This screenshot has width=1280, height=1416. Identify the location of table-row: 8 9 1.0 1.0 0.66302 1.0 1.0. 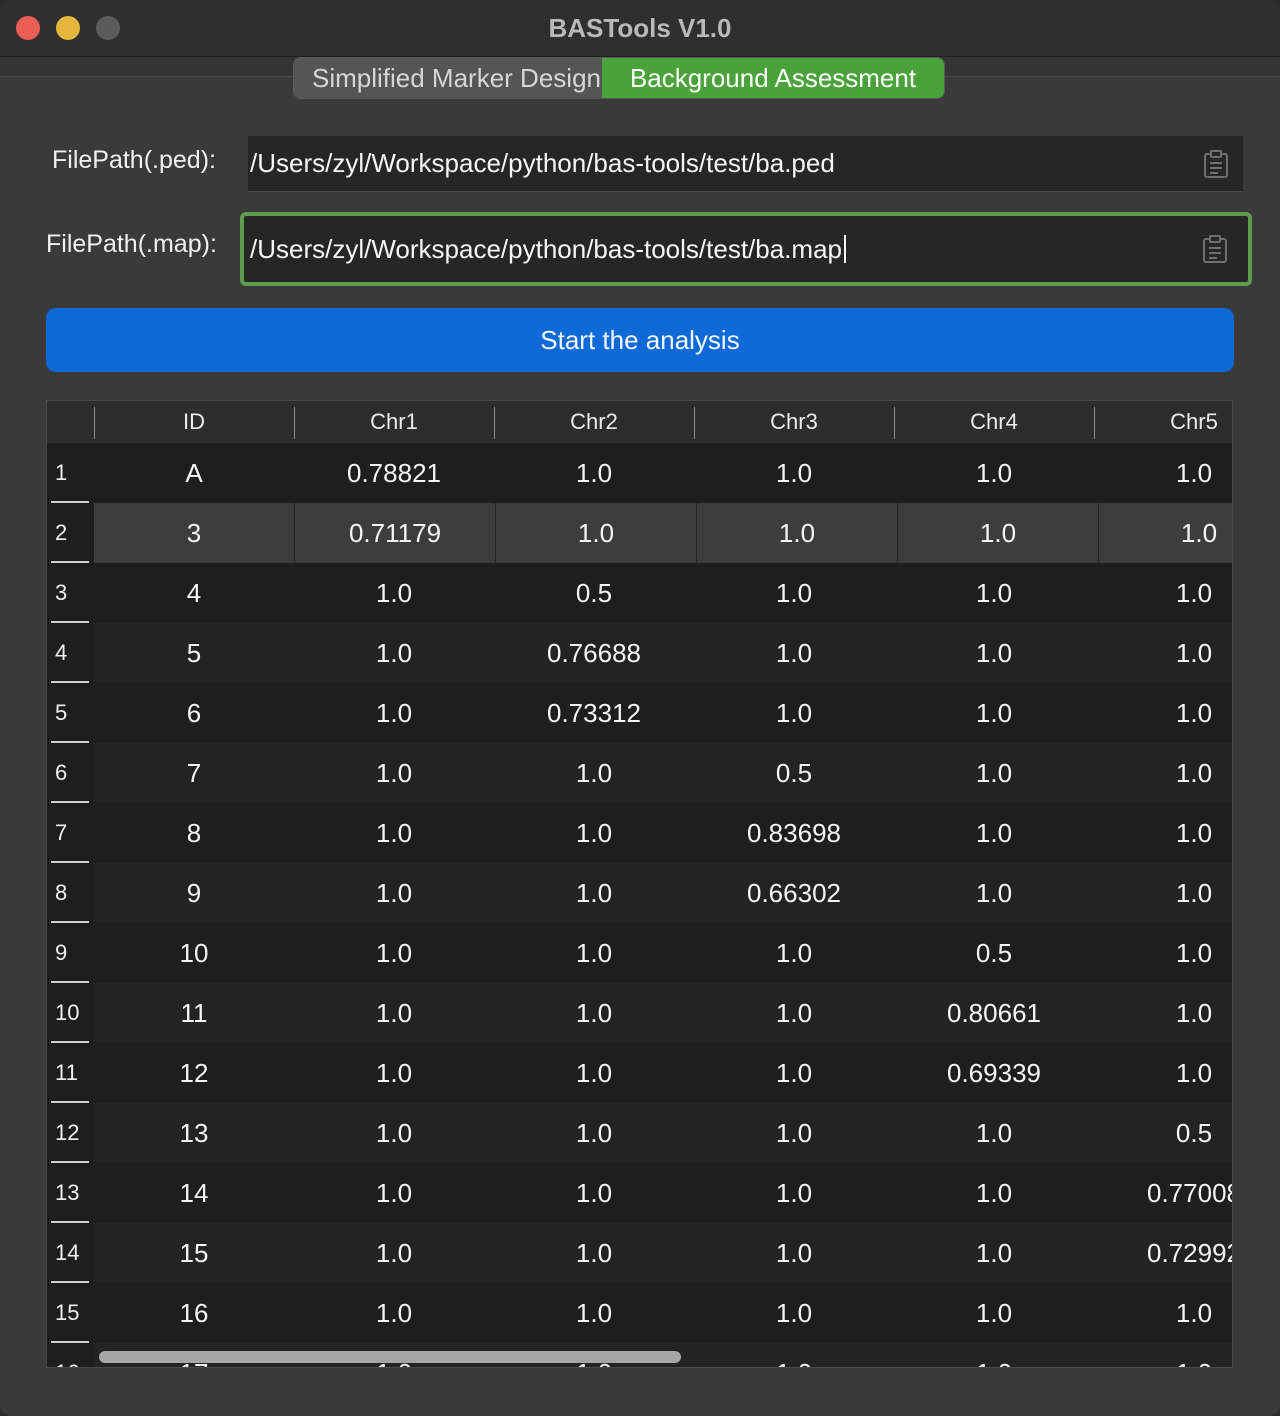
(639, 893).